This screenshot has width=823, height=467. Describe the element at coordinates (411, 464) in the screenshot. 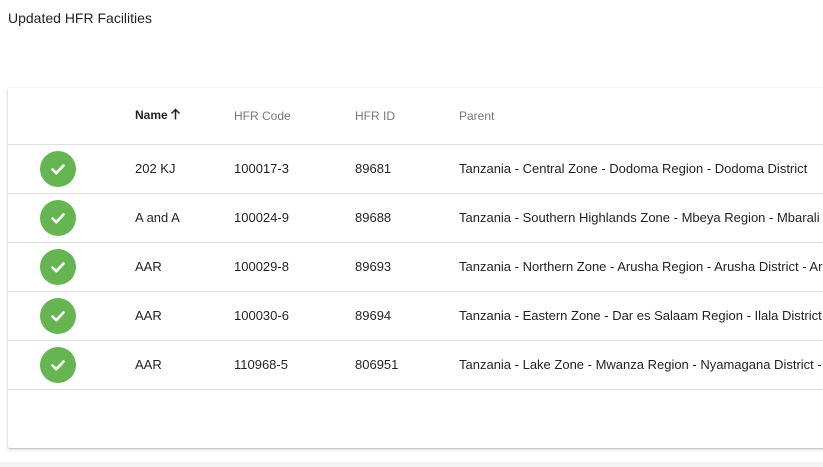

I see `page-footer-strip` at that location.